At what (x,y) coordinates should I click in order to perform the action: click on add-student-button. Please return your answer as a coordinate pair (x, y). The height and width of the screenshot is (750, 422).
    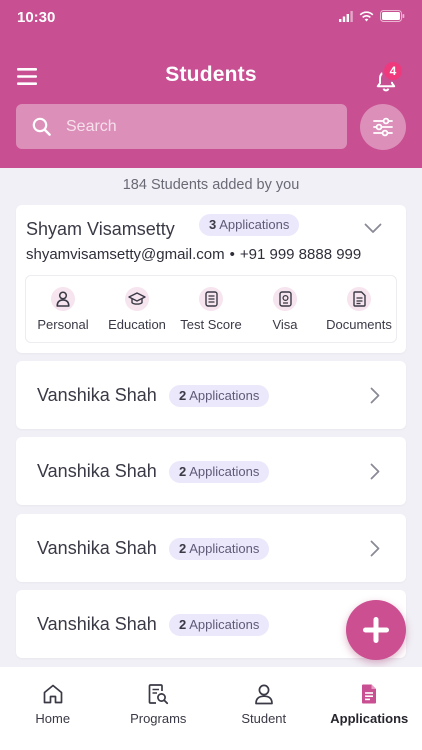
    Looking at the image, I should click on (376, 630).